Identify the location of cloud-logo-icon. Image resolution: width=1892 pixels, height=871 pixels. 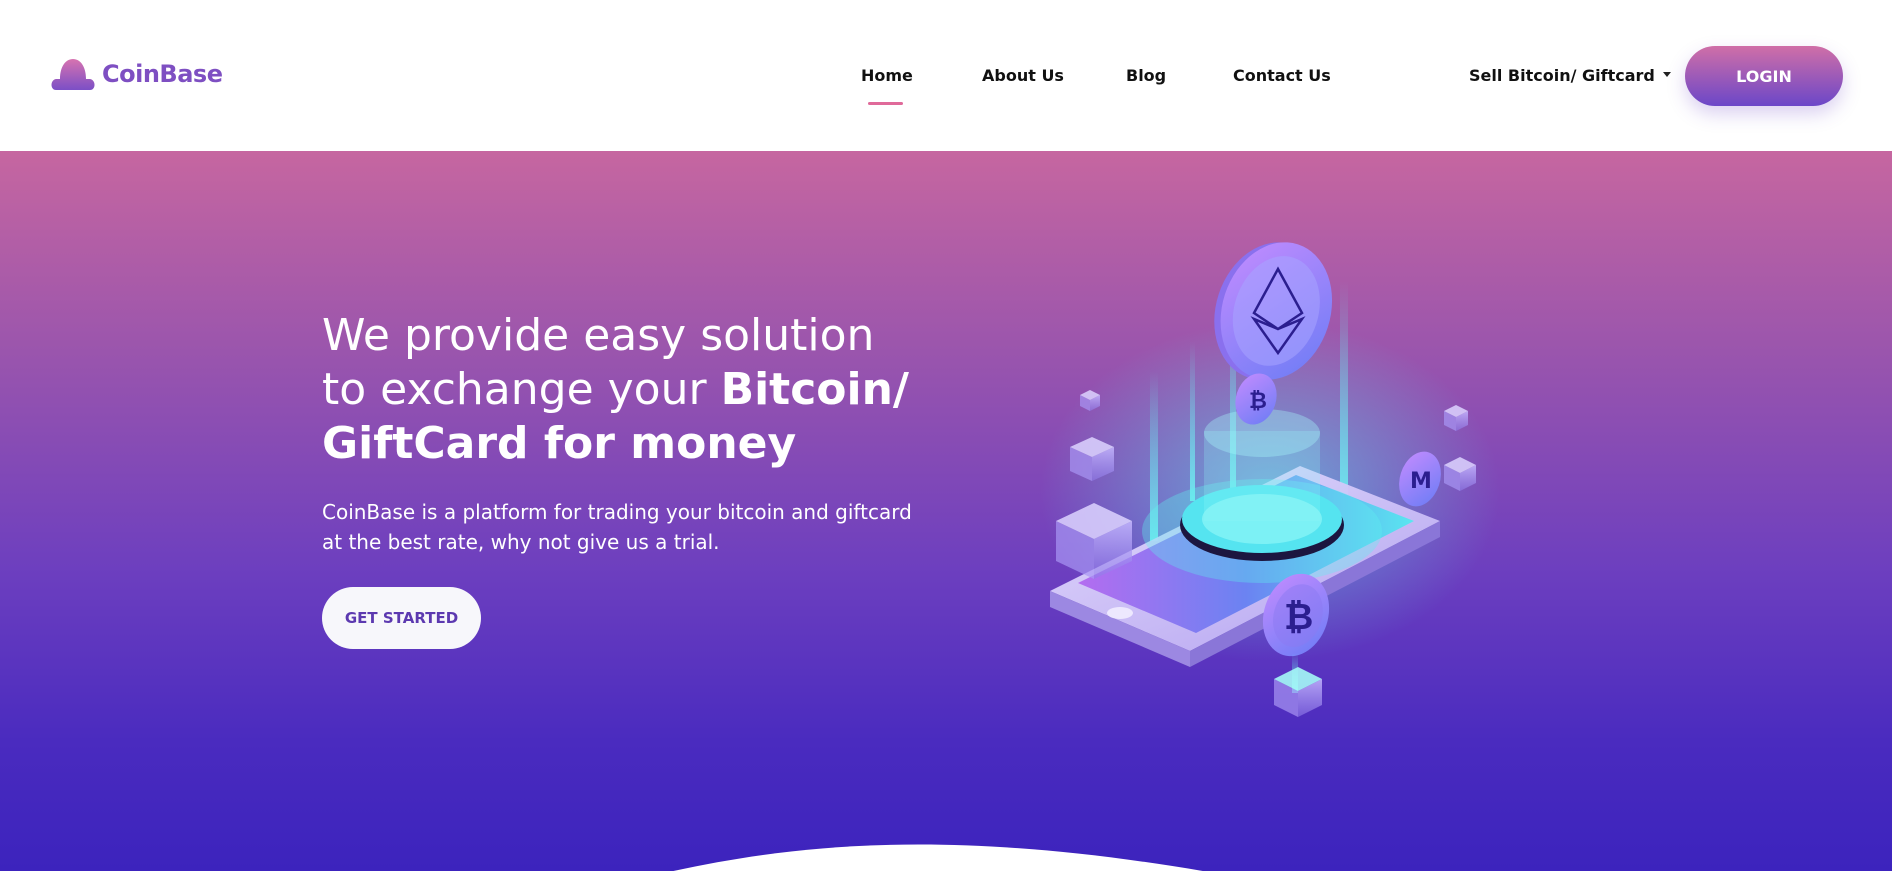
(73, 74).